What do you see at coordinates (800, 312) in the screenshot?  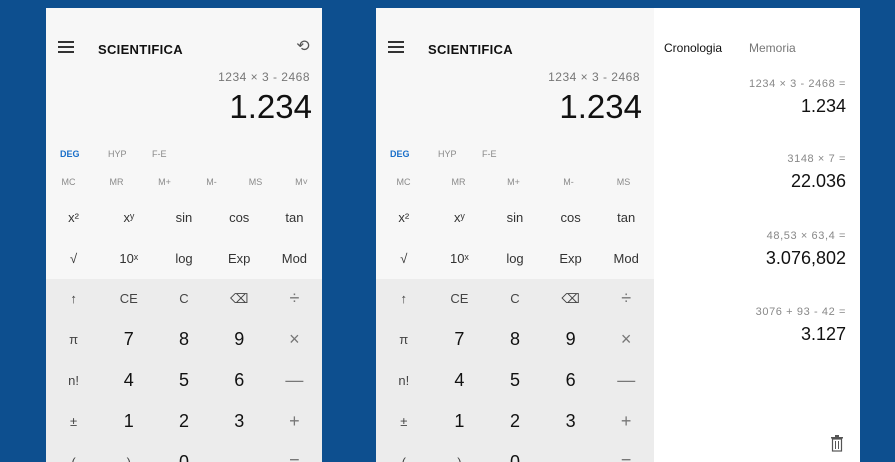 I see `history-expression: 3076 + 93 - 42 =` at bounding box center [800, 312].